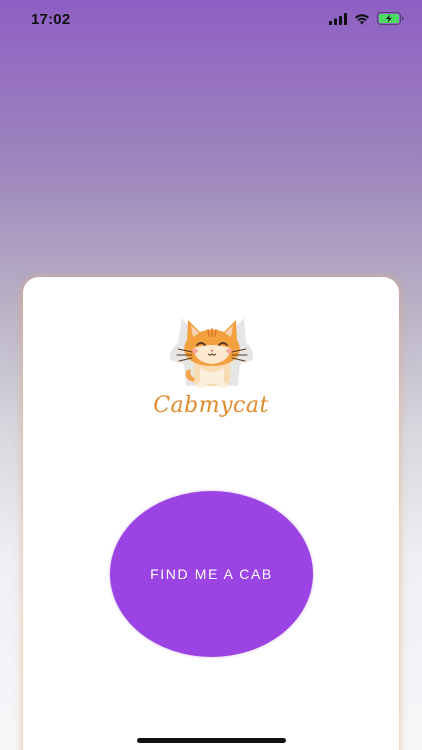  I want to click on status-icons, so click(366, 18).